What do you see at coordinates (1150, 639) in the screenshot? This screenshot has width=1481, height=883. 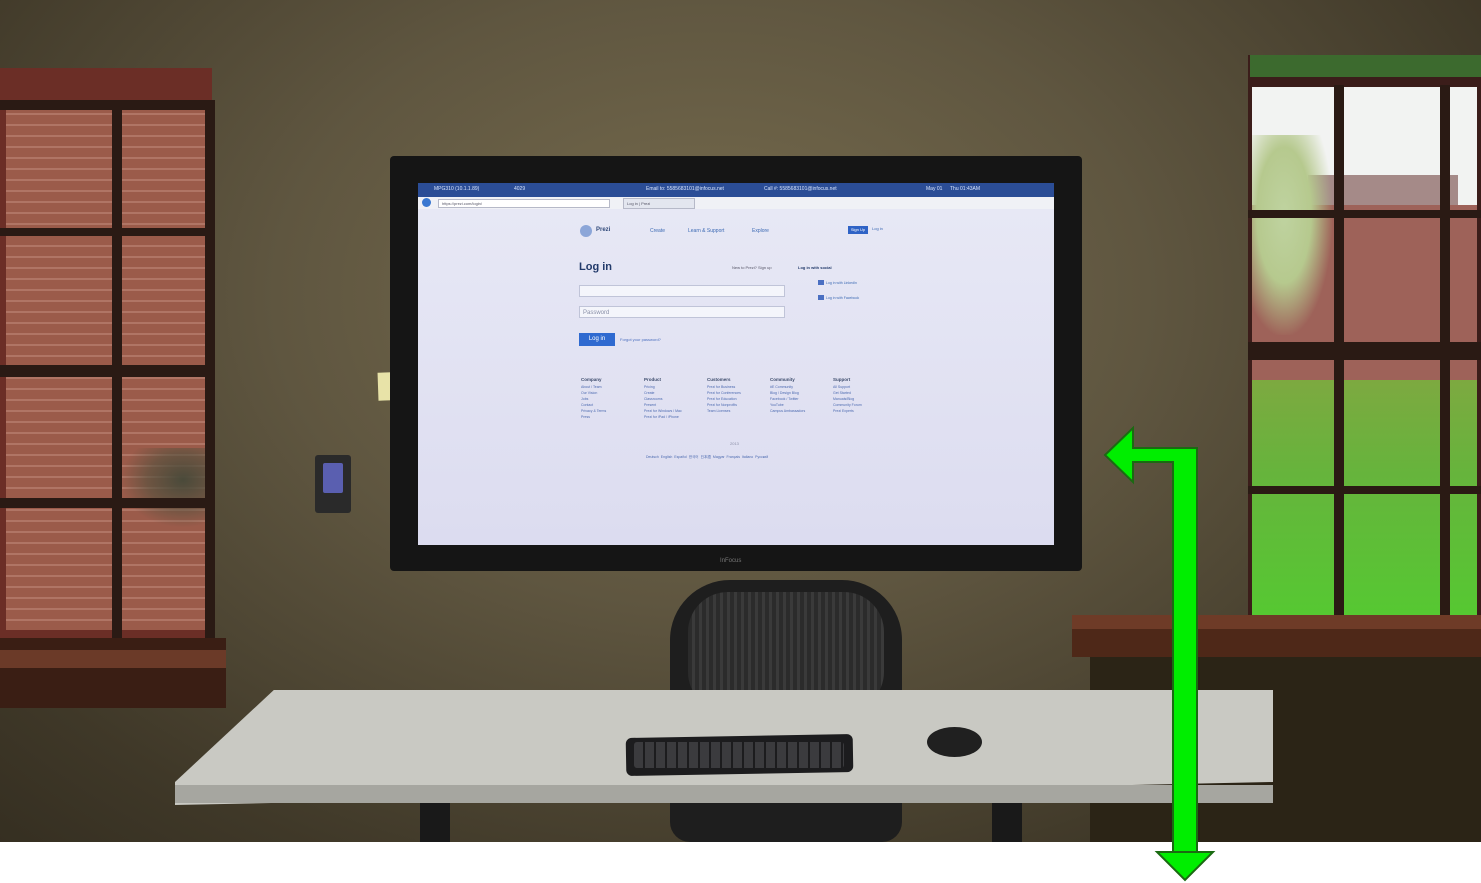 I see `arrow-shaft` at bounding box center [1150, 639].